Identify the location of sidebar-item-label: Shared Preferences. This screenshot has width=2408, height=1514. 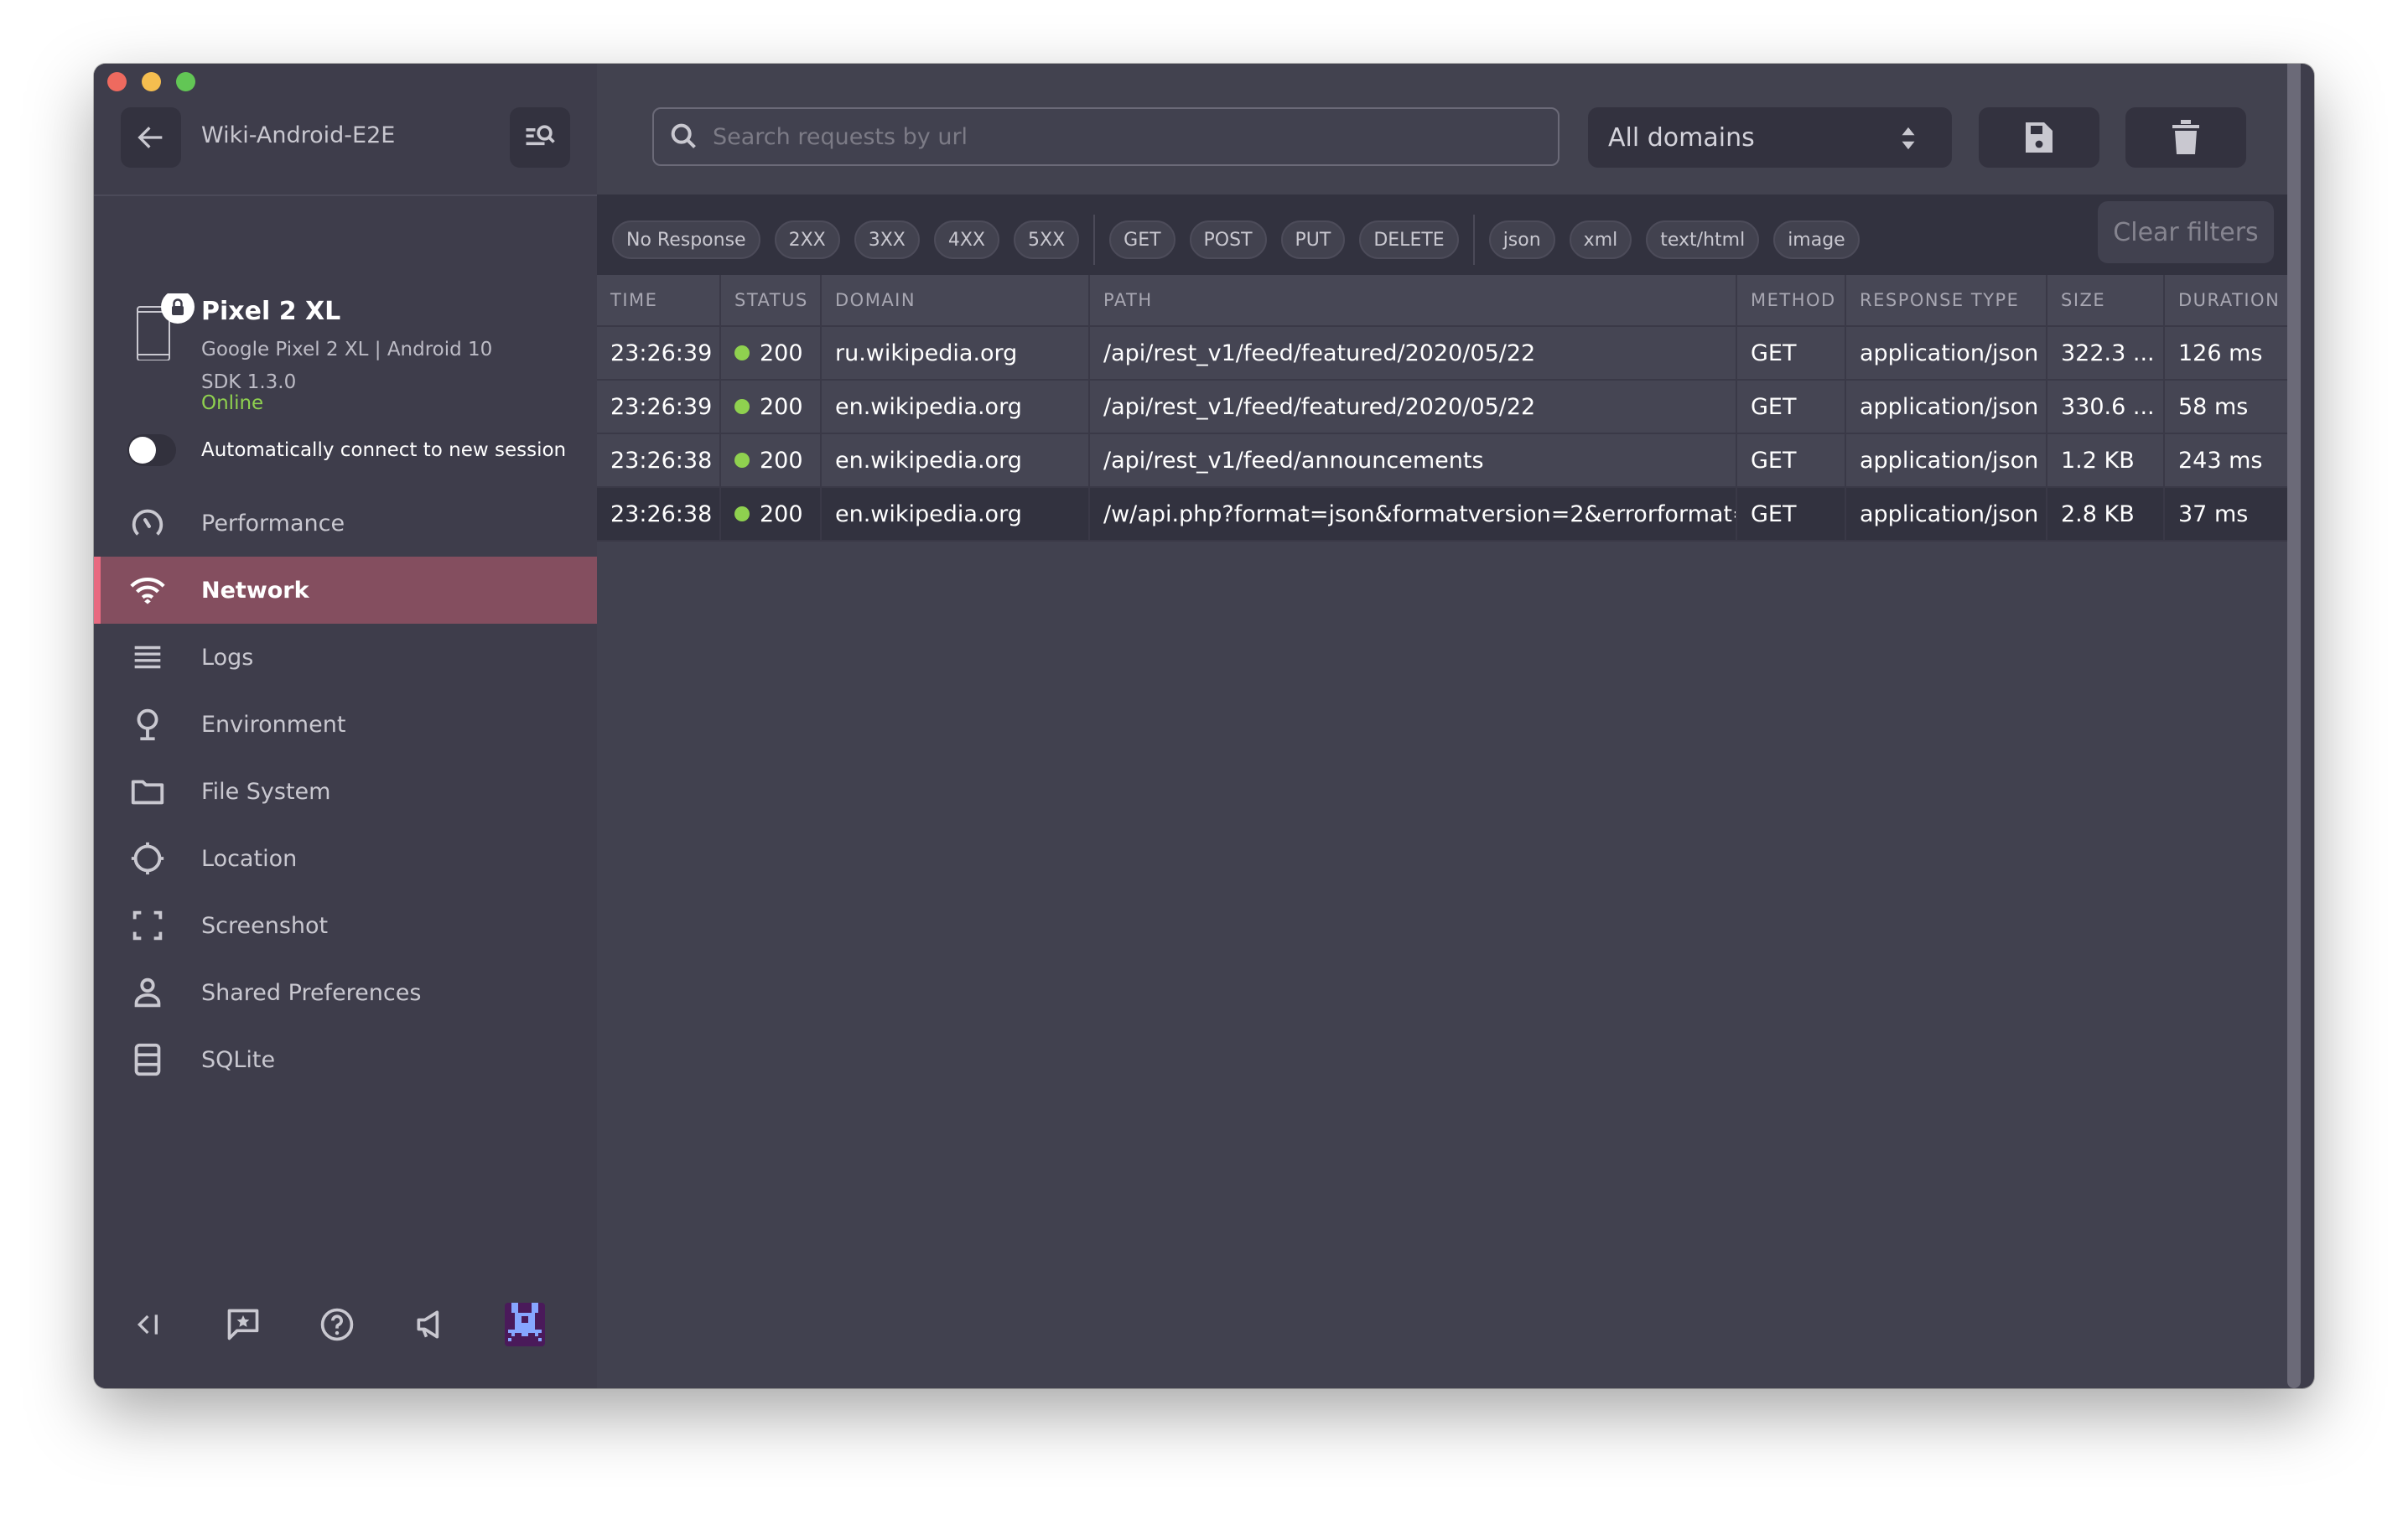
(311, 992).